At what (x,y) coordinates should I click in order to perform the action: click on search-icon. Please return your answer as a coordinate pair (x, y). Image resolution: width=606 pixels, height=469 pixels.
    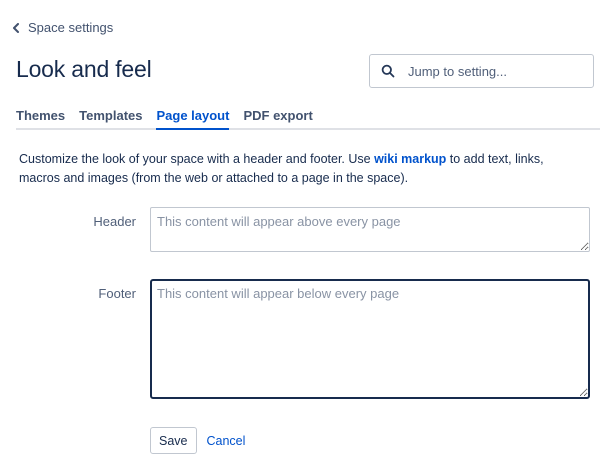
    Looking at the image, I should click on (388, 71).